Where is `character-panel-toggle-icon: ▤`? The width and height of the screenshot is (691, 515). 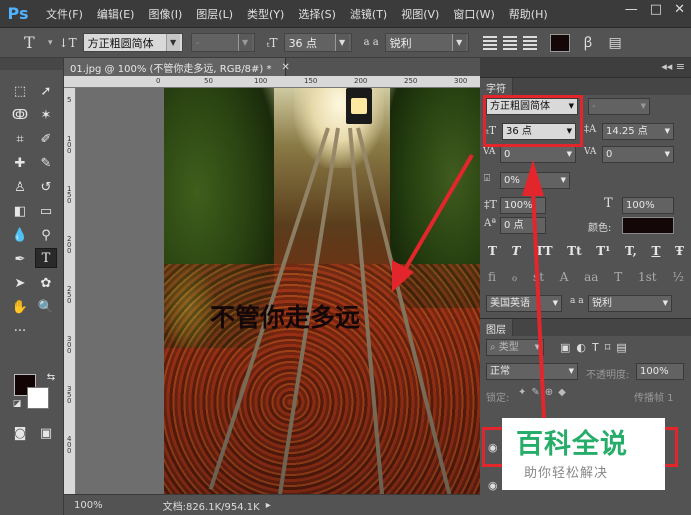 character-panel-toggle-icon: ▤ is located at coordinates (615, 43).